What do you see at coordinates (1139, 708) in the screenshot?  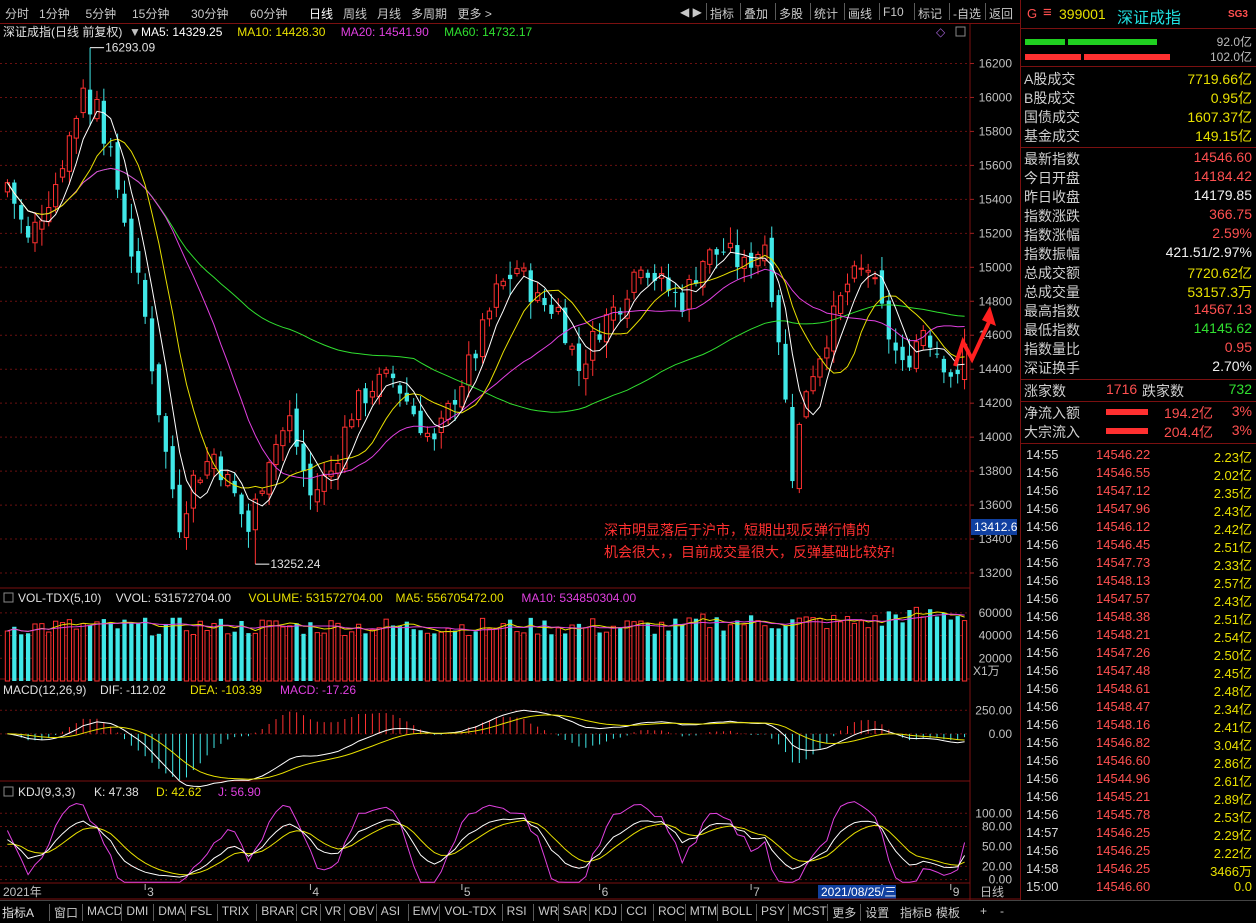 I see `tick-row: 14:56 14548.47 2.34亿` at bounding box center [1139, 708].